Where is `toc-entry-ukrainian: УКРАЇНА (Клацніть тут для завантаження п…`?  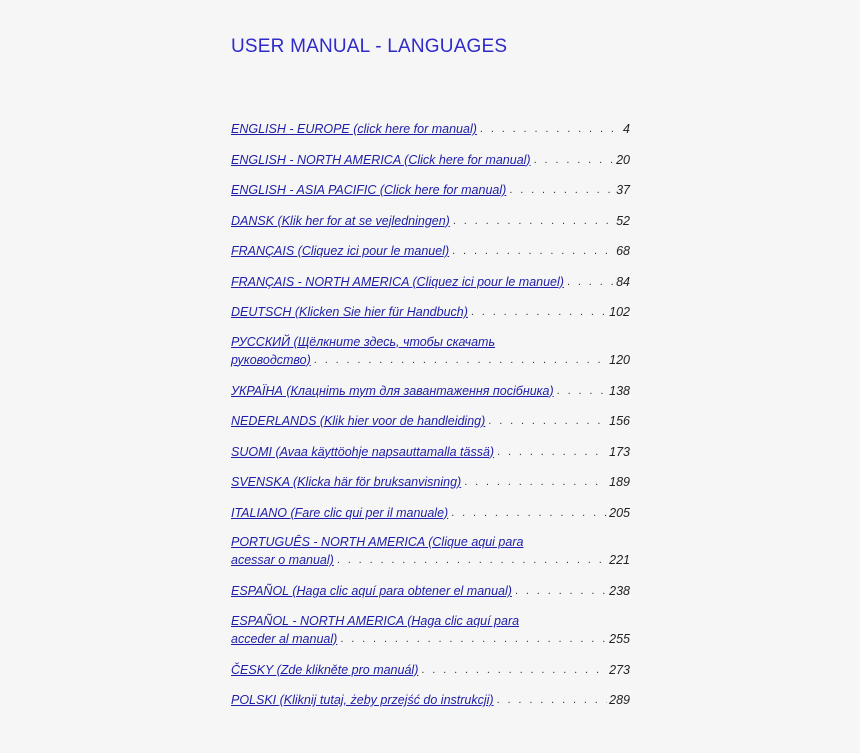 toc-entry-ukrainian: УКРАЇНА (Клацніть тут для завантаження п… is located at coordinates (430, 391).